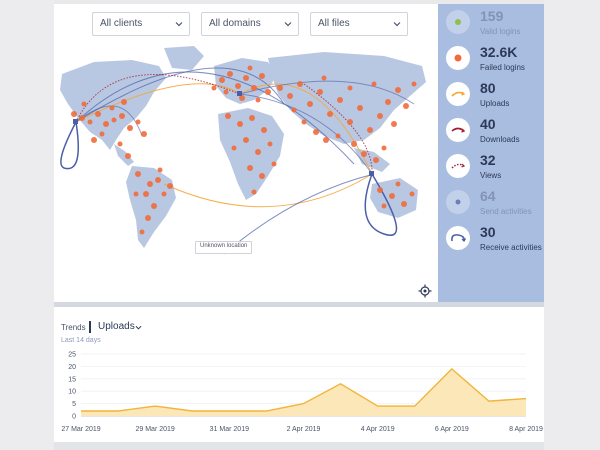 Image resolution: width=600 pixels, height=450 pixels. I want to click on files-filter-label: All files, so click(334, 23).